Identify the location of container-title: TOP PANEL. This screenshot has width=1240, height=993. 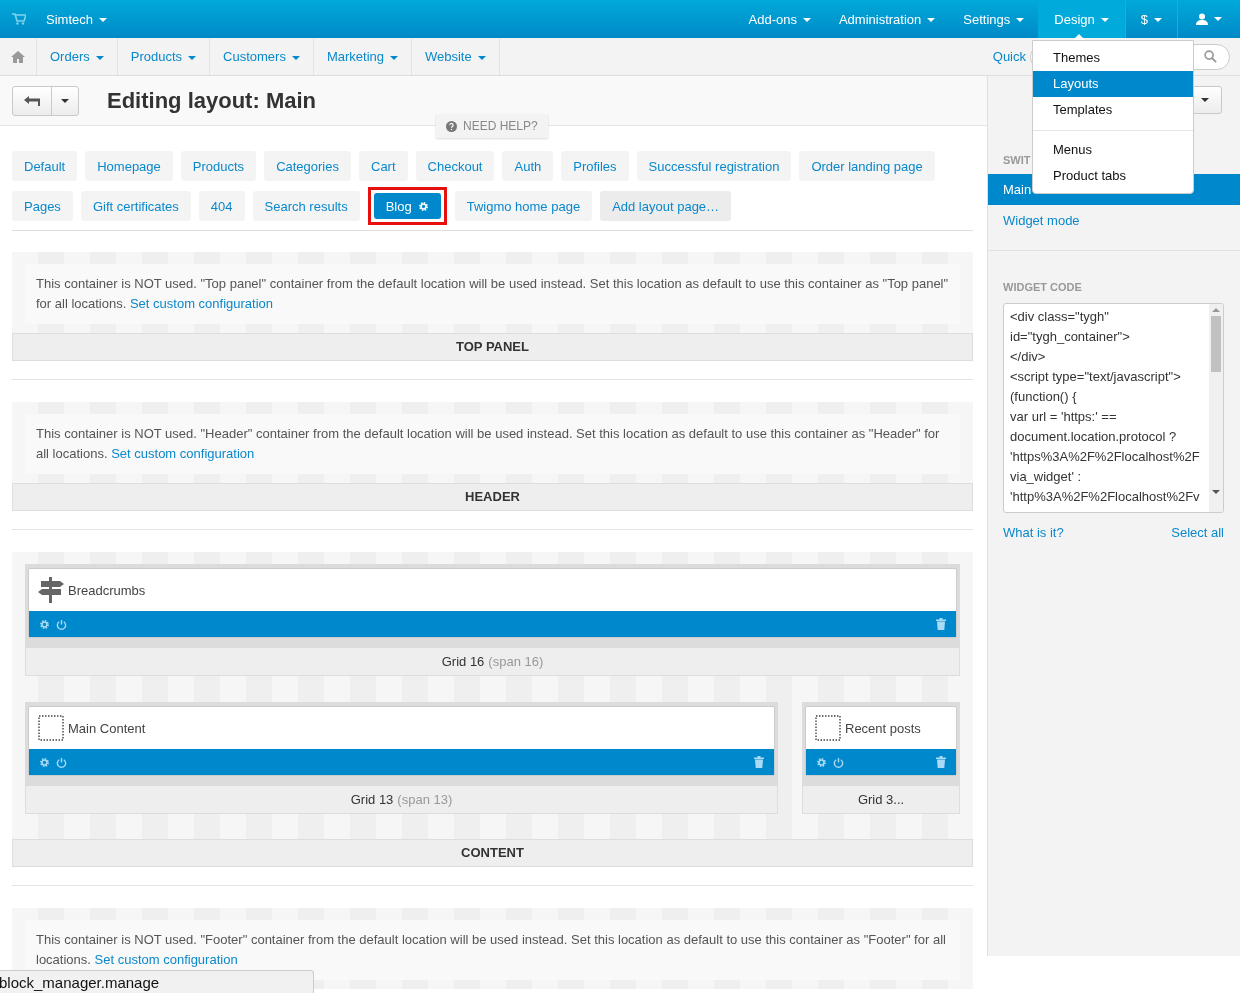
(492, 347).